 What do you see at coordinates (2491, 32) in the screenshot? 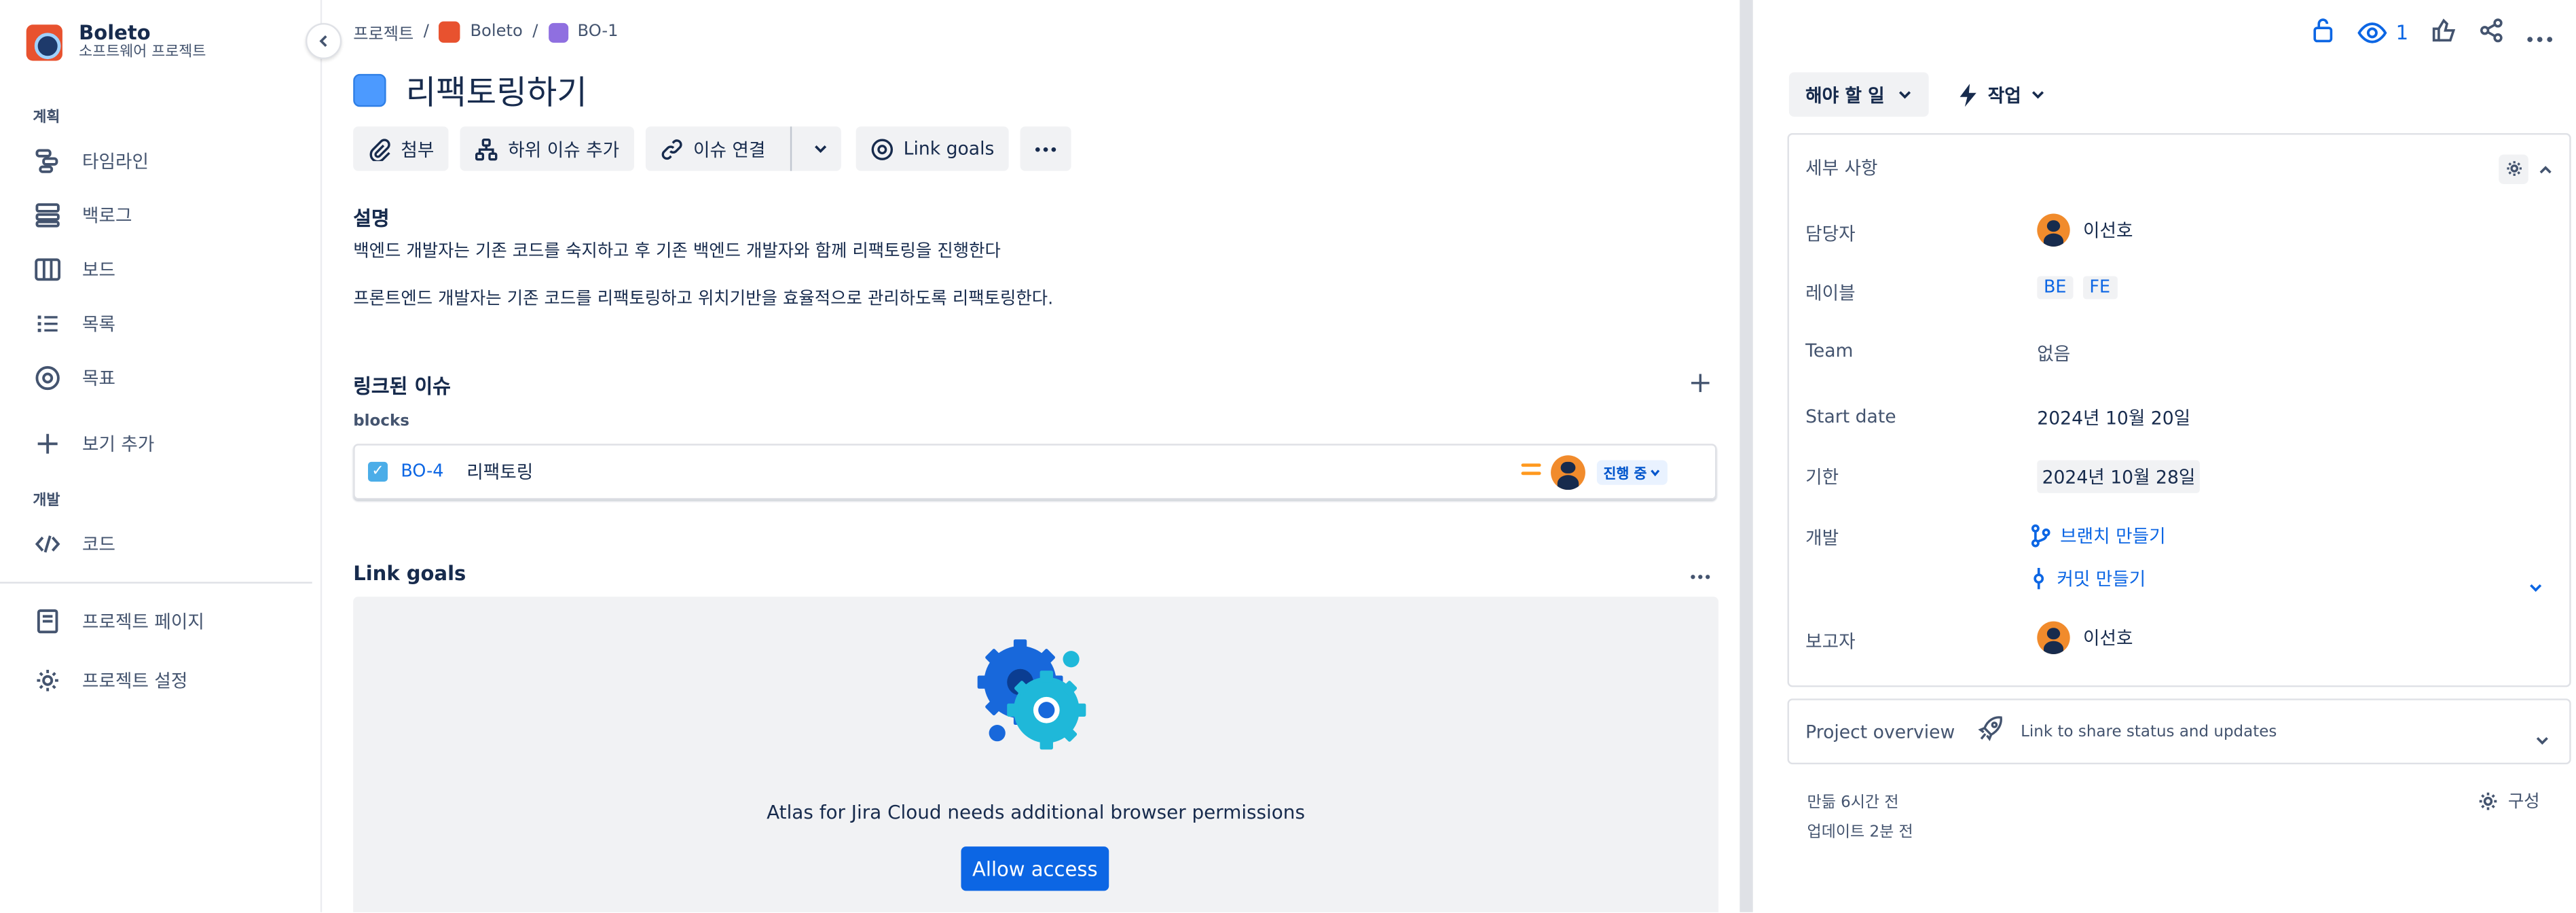
I see `share-icon` at bounding box center [2491, 32].